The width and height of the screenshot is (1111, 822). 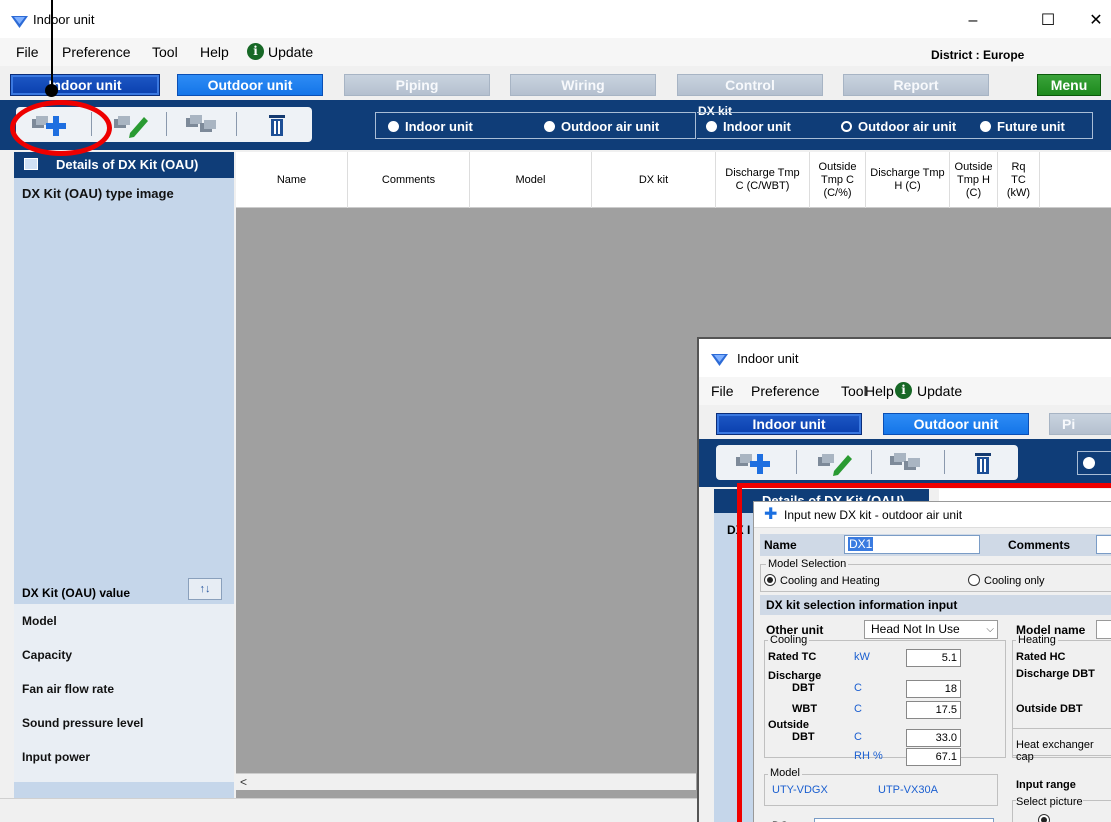 What do you see at coordinates (243, 782) in the screenshot?
I see `scroll-left-icon: <` at bounding box center [243, 782].